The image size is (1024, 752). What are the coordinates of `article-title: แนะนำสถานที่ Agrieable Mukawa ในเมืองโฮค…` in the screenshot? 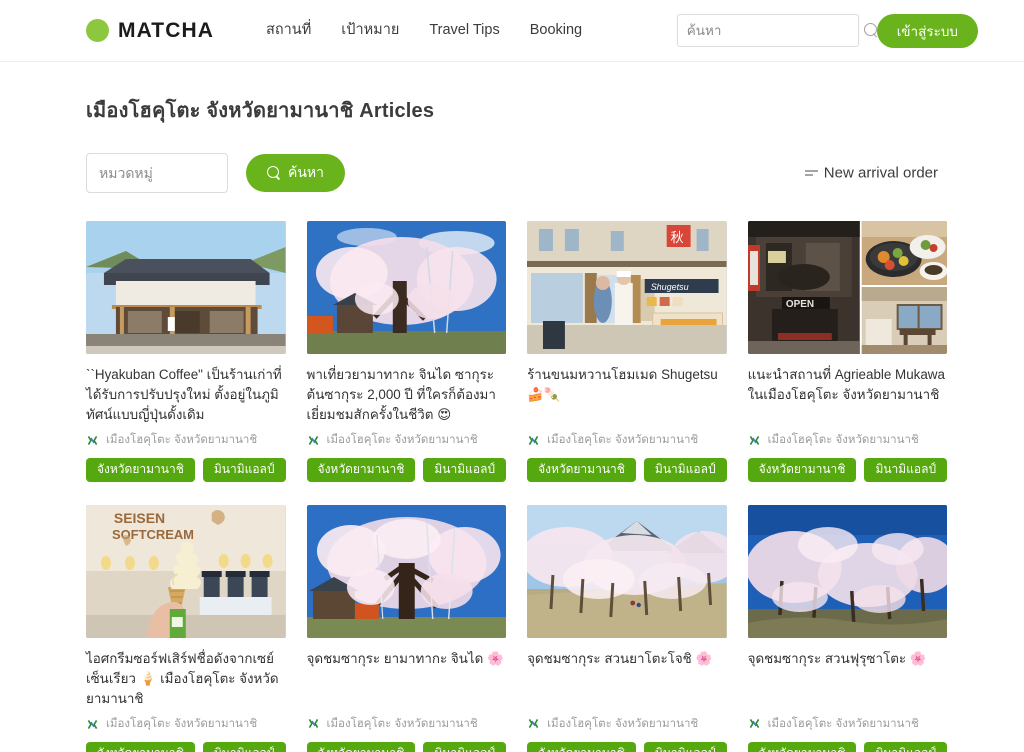 It's located at (848, 395).